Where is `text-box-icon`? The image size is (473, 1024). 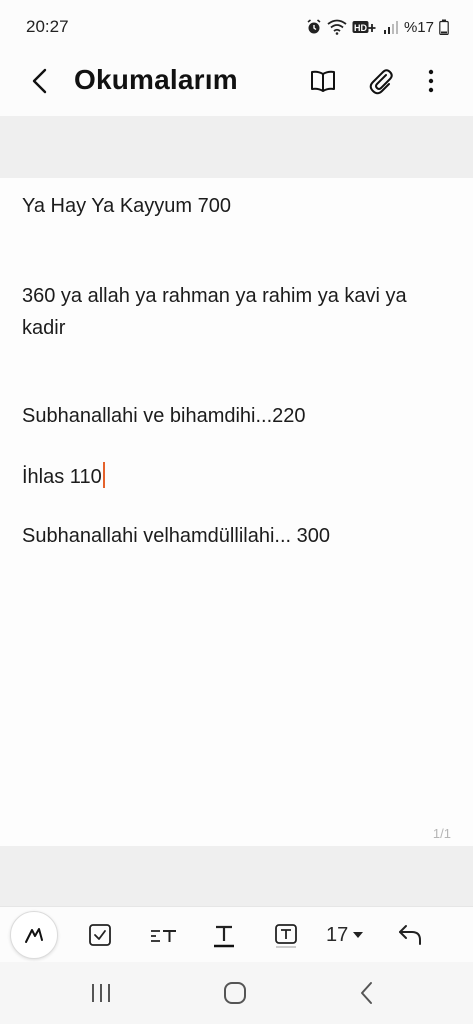 text-box-icon is located at coordinates (286, 936).